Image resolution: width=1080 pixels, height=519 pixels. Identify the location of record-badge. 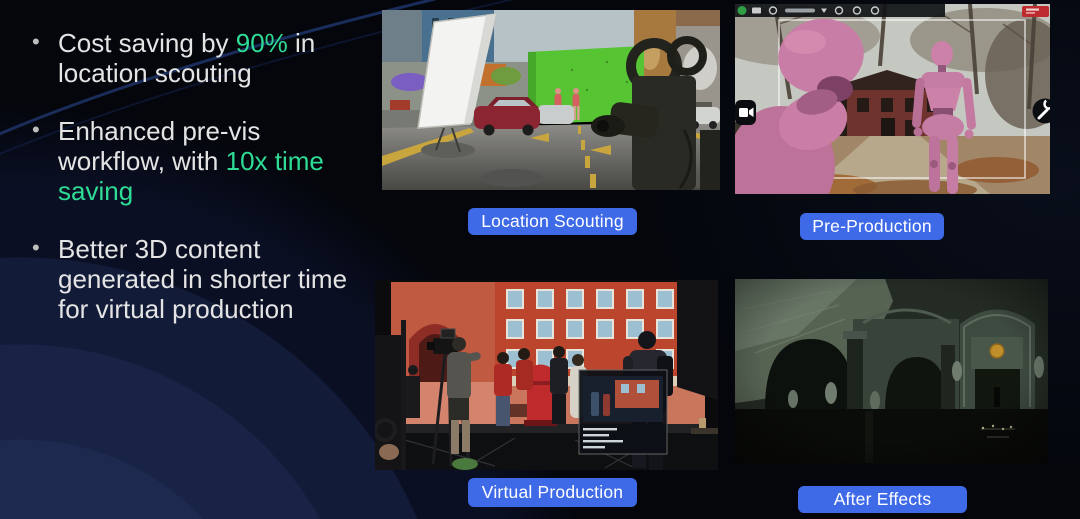
(1035, 11).